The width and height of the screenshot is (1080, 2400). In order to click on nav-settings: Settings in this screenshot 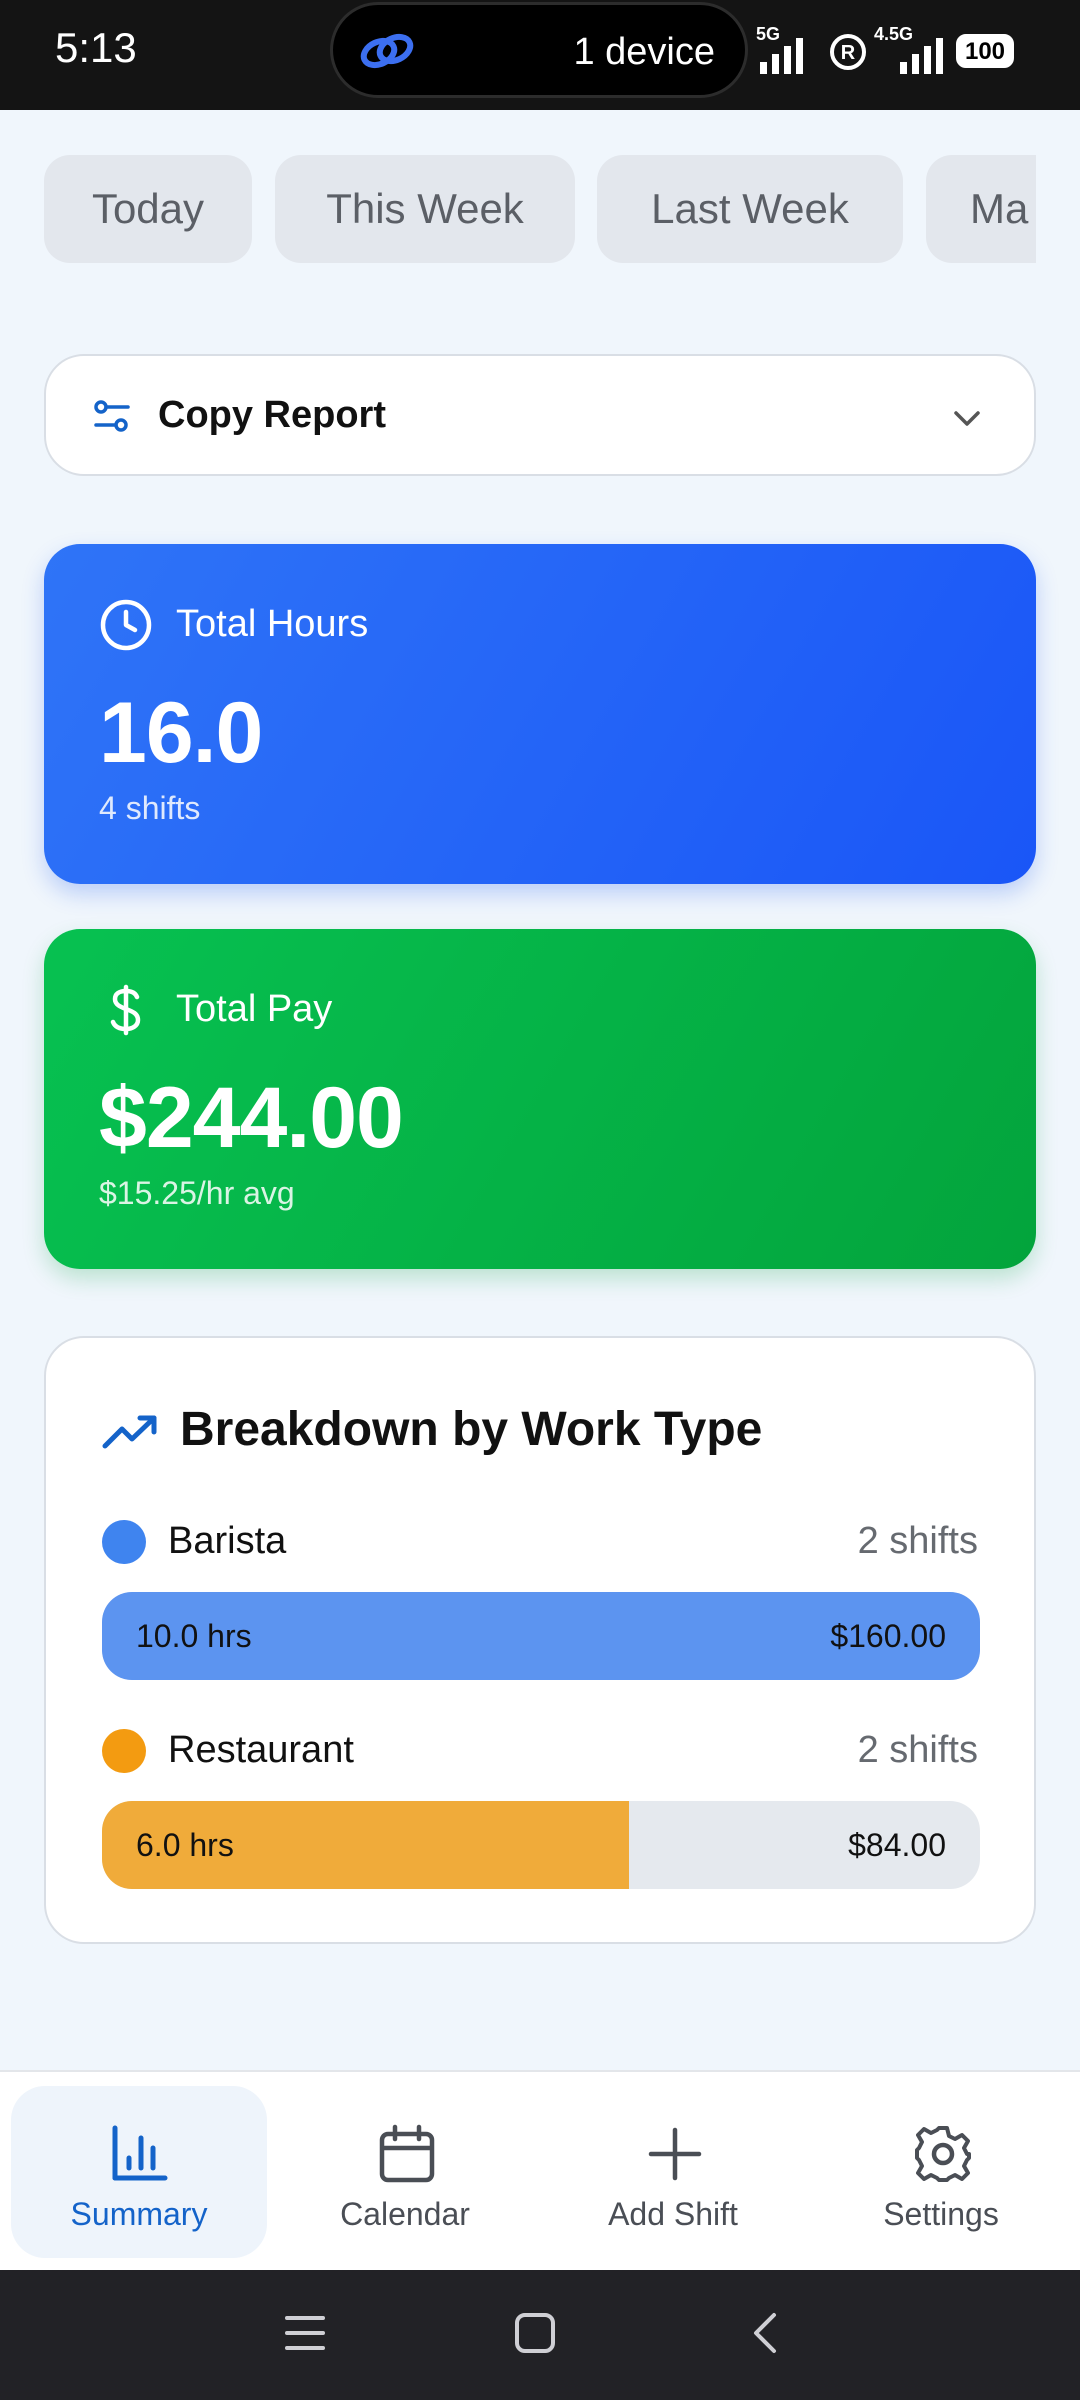, I will do `click(941, 2172)`.